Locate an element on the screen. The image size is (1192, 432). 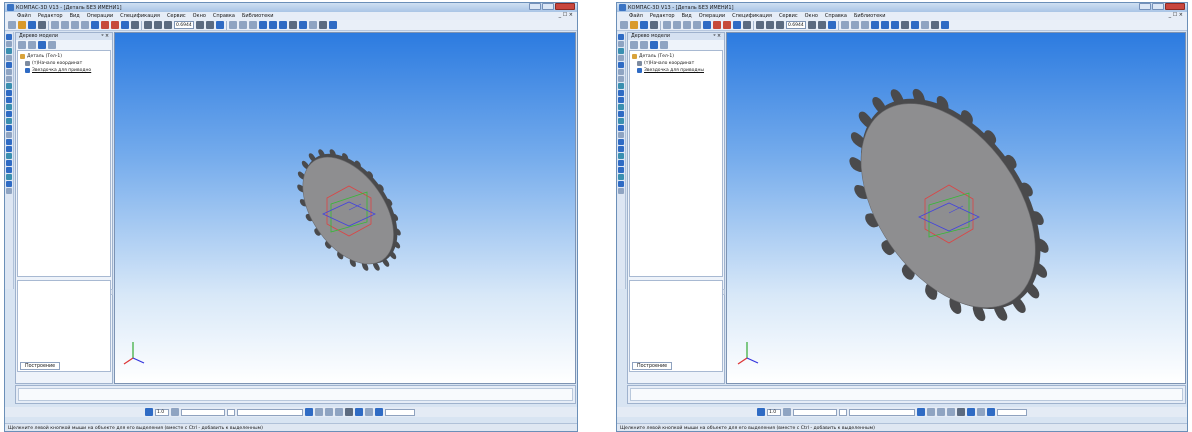
perspective-icon is located at coordinates (283, 25).